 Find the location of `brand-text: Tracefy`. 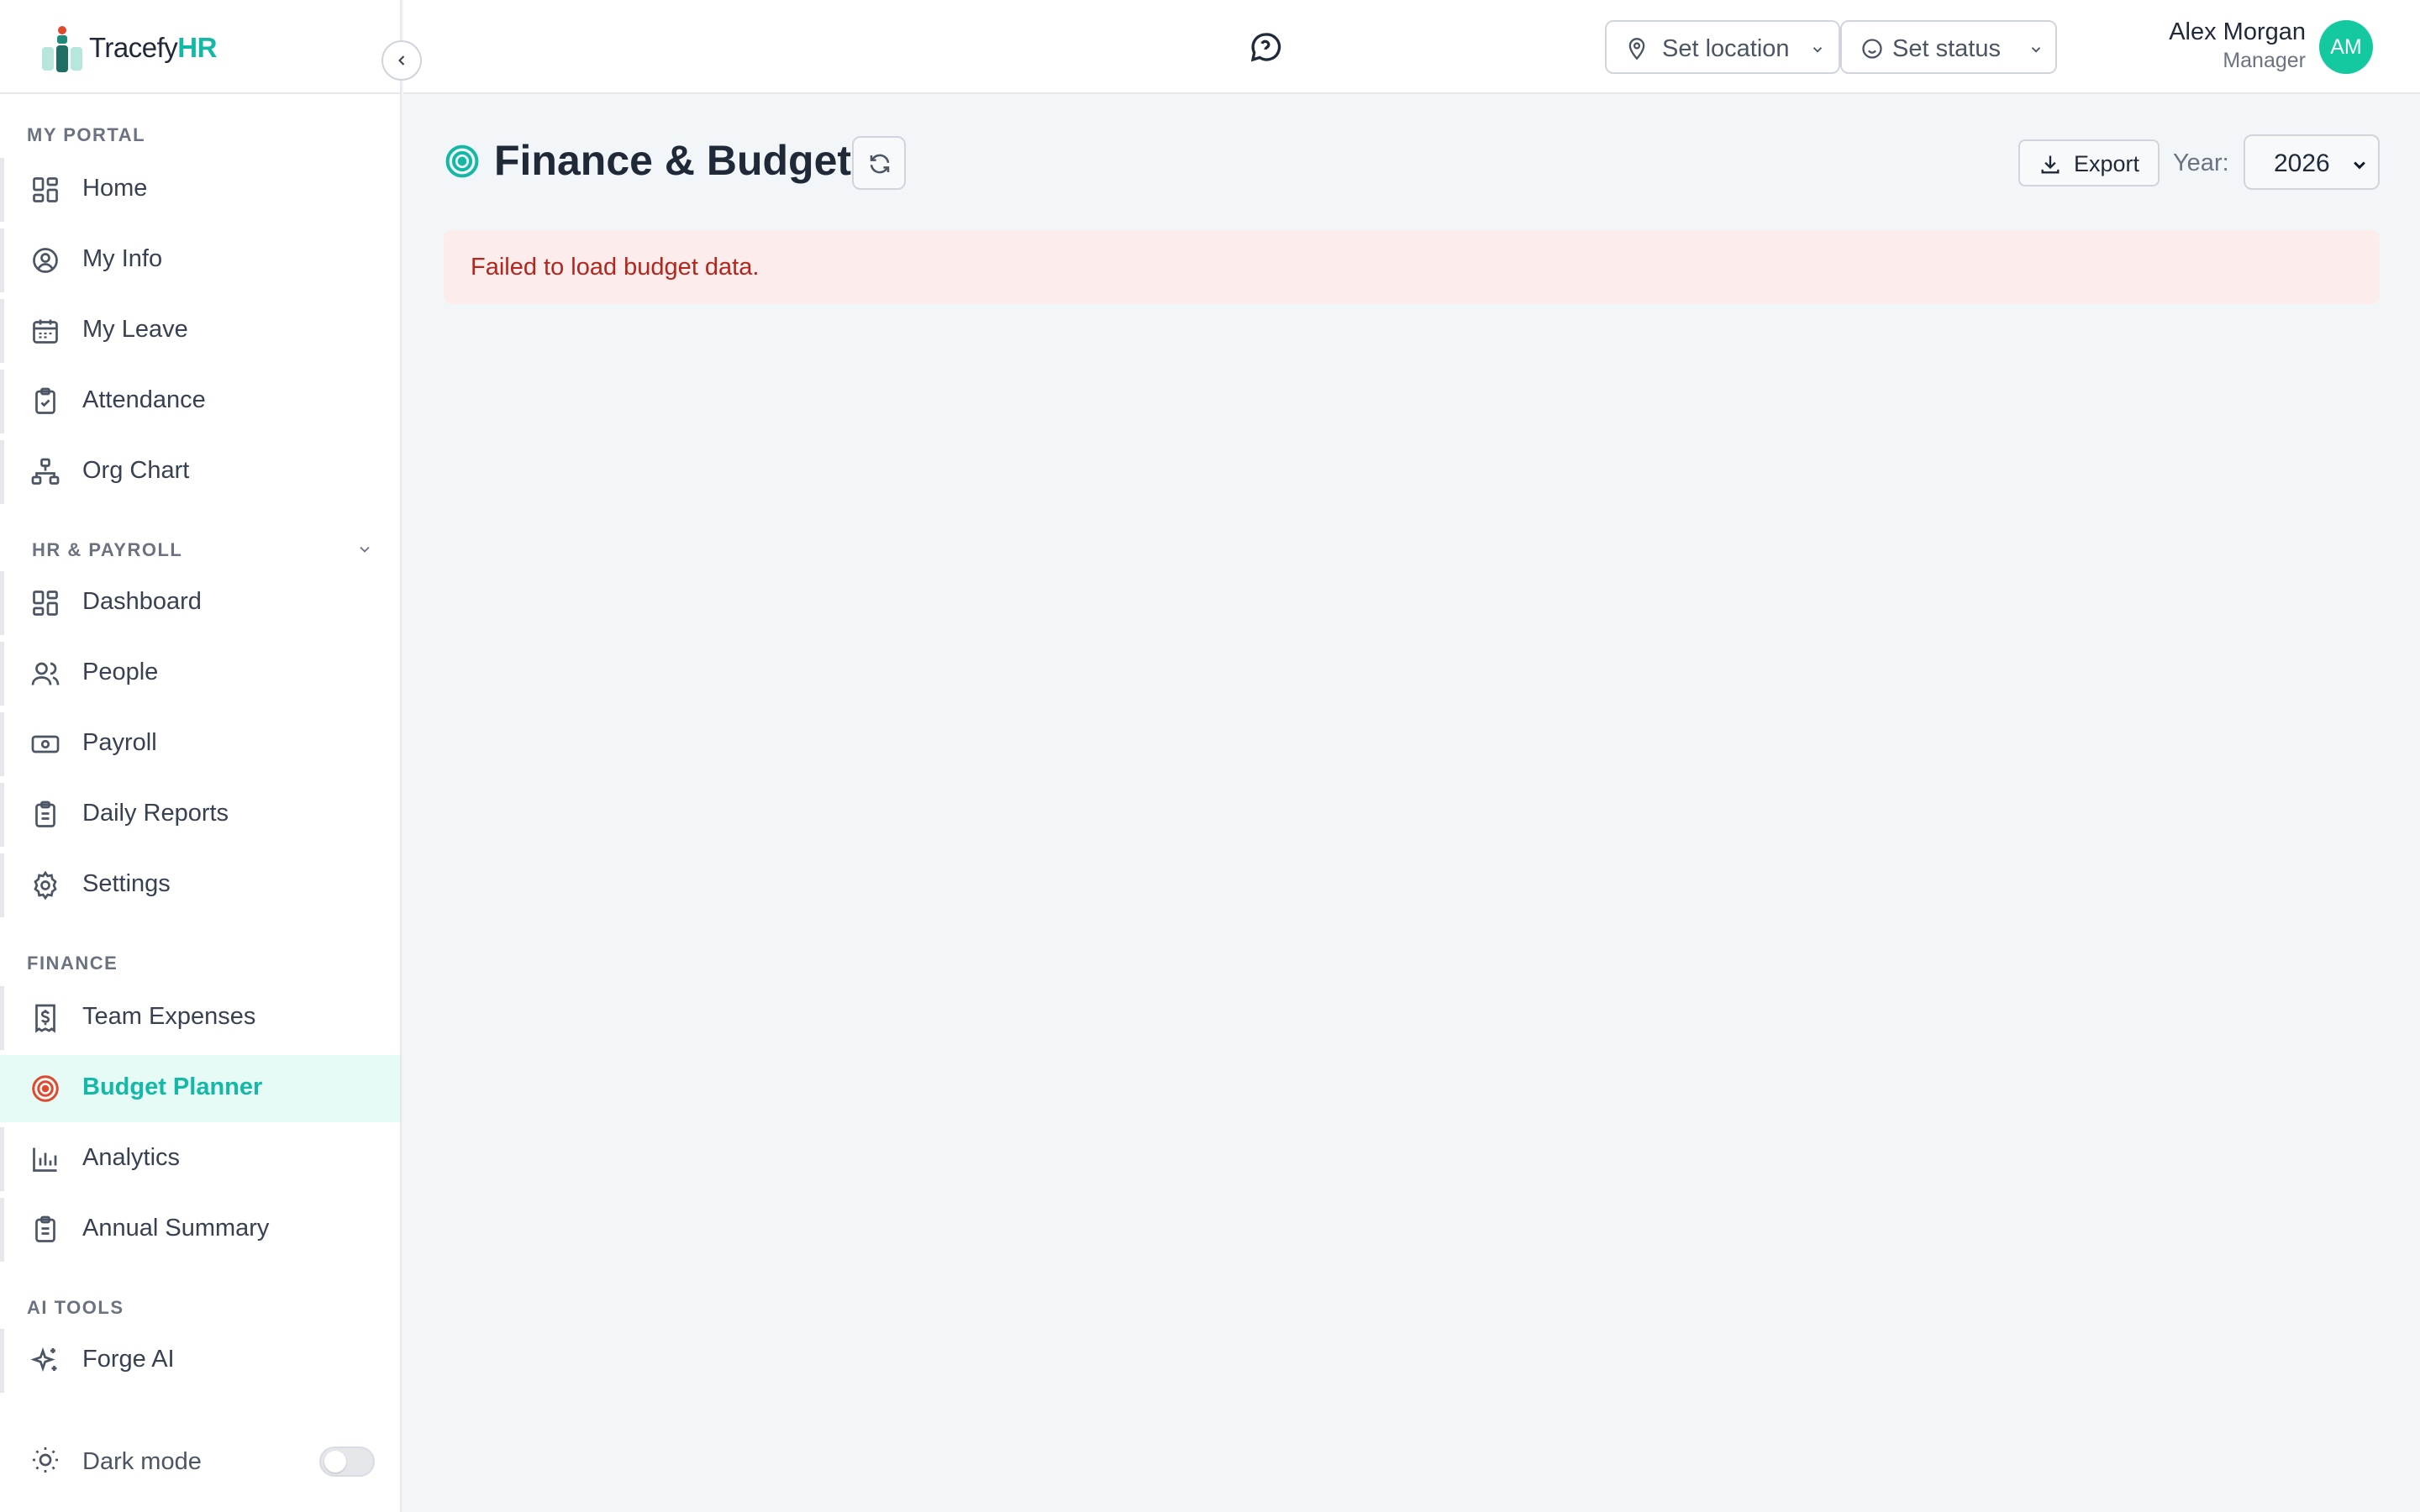

brand-text: Tracefy is located at coordinates (133, 47).